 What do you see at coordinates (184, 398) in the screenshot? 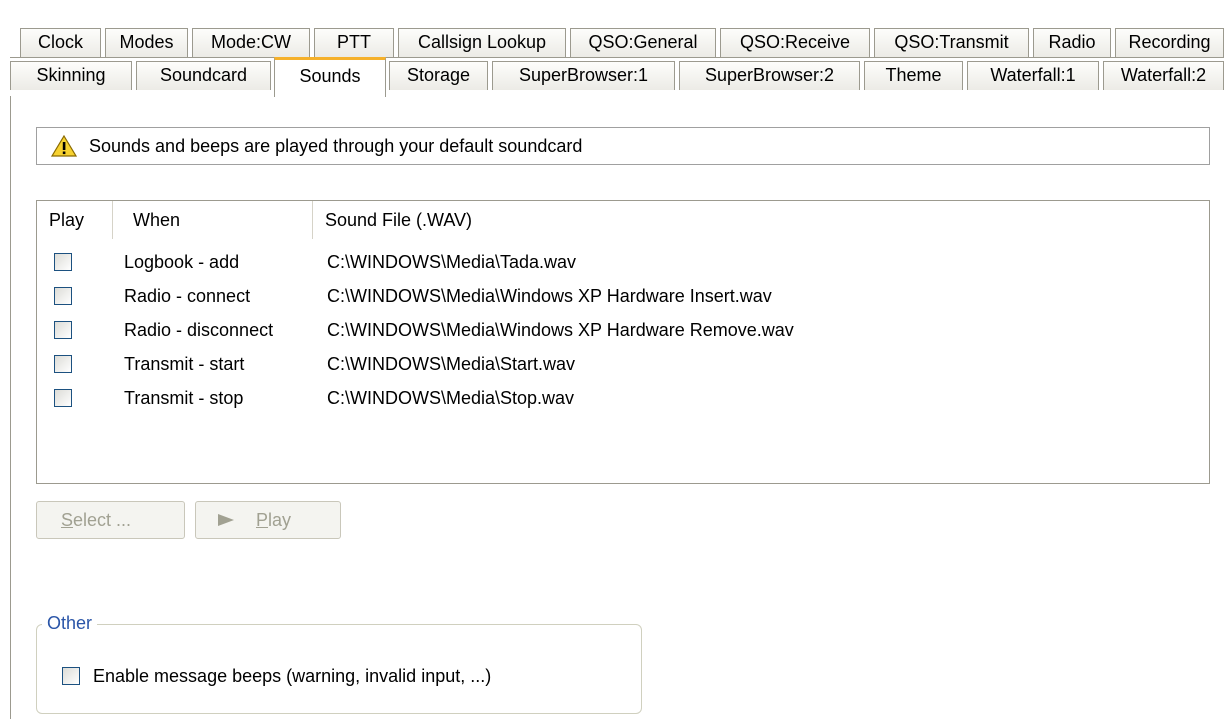
I see `when-cell: Transmit - stop` at bounding box center [184, 398].